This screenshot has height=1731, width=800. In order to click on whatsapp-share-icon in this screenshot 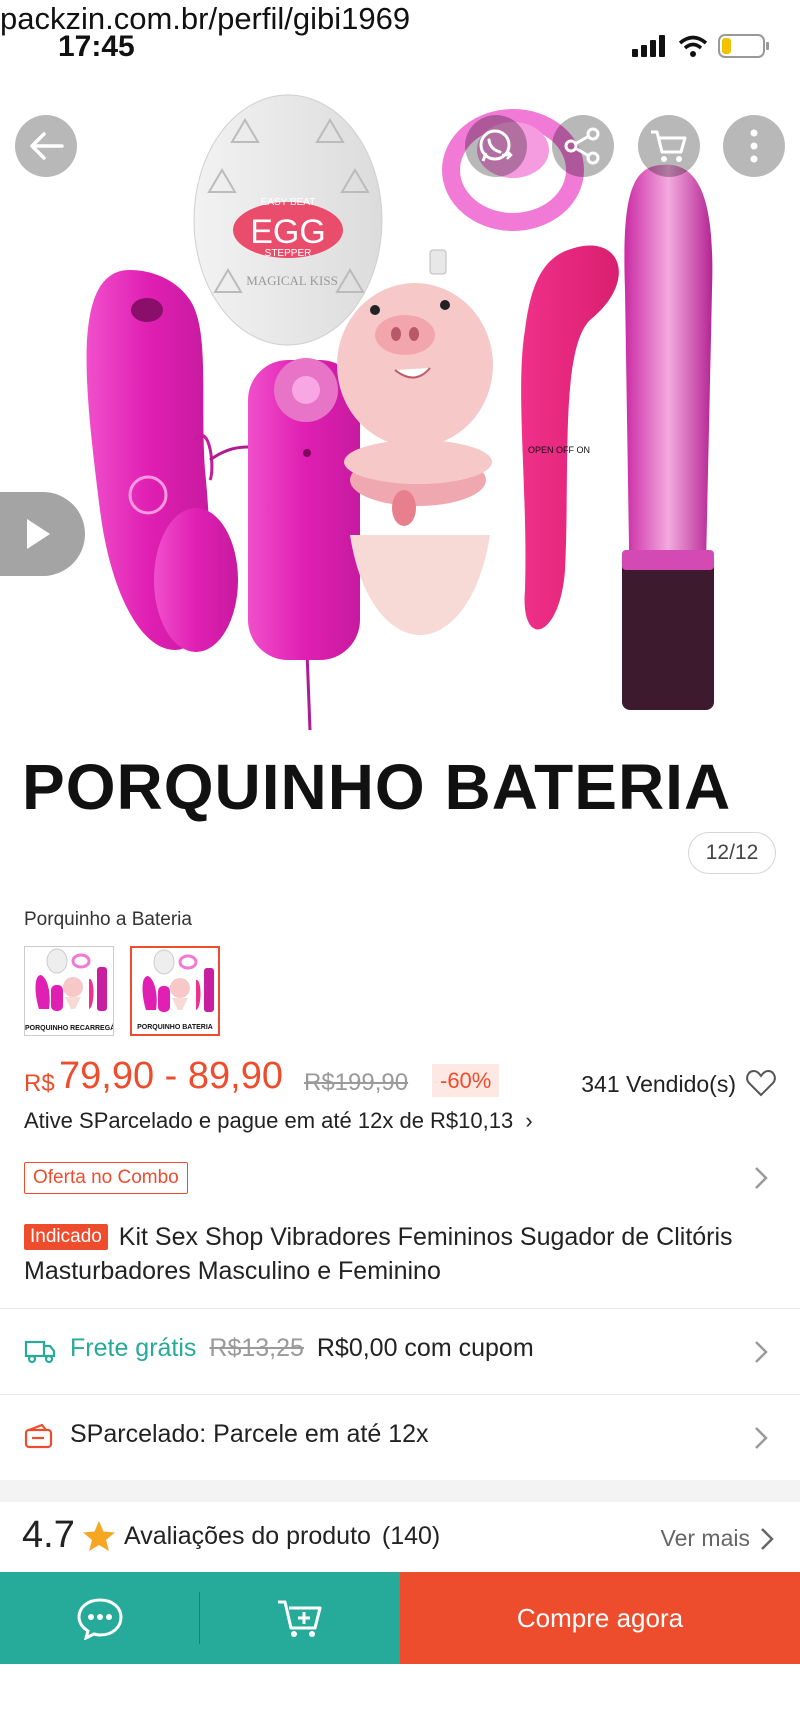, I will do `click(496, 145)`.